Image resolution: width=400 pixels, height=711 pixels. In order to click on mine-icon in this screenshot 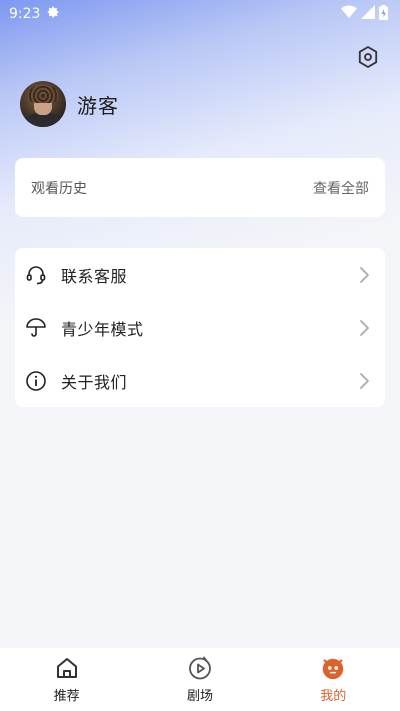, I will do `click(333, 668)`.